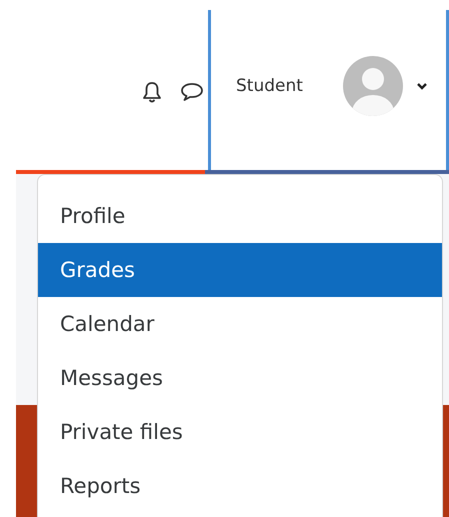 This screenshot has width=449, height=517. I want to click on user-name: Student, so click(269, 86).